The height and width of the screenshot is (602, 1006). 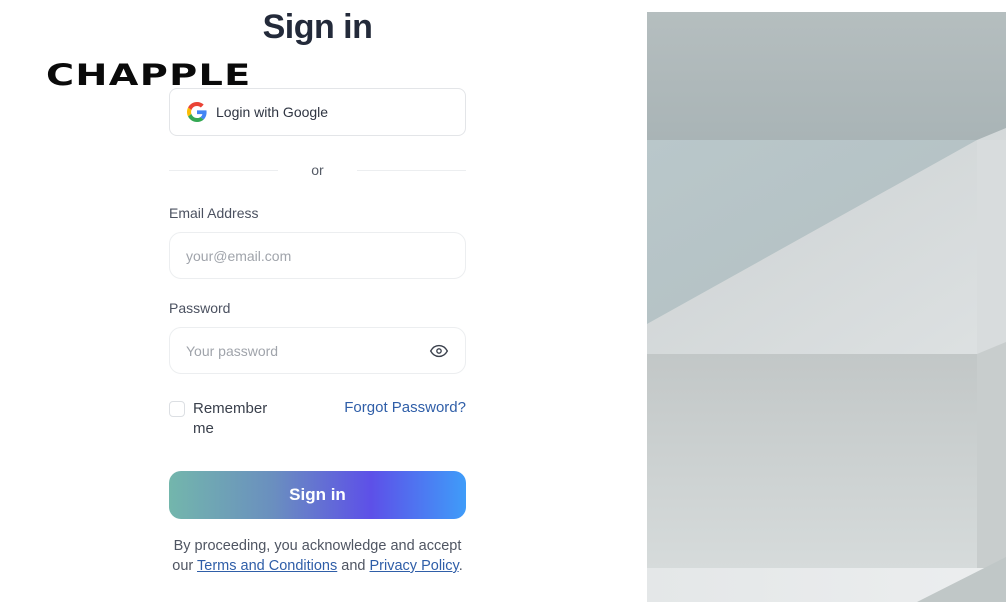 What do you see at coordinates (460, 566) in the screenshot?
I see `legal-suffix: .` at bounding box center [460, 566].